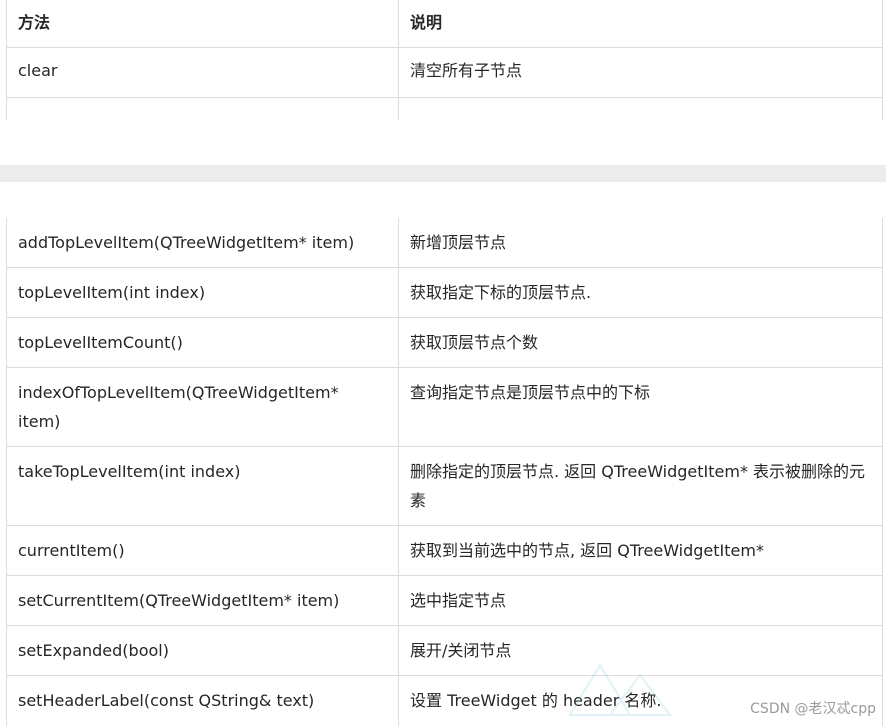 This screenshot has height=726, width=886. Describe the element at coordinates (443, 173) in the screenshot. I see `separator-band` at that location.